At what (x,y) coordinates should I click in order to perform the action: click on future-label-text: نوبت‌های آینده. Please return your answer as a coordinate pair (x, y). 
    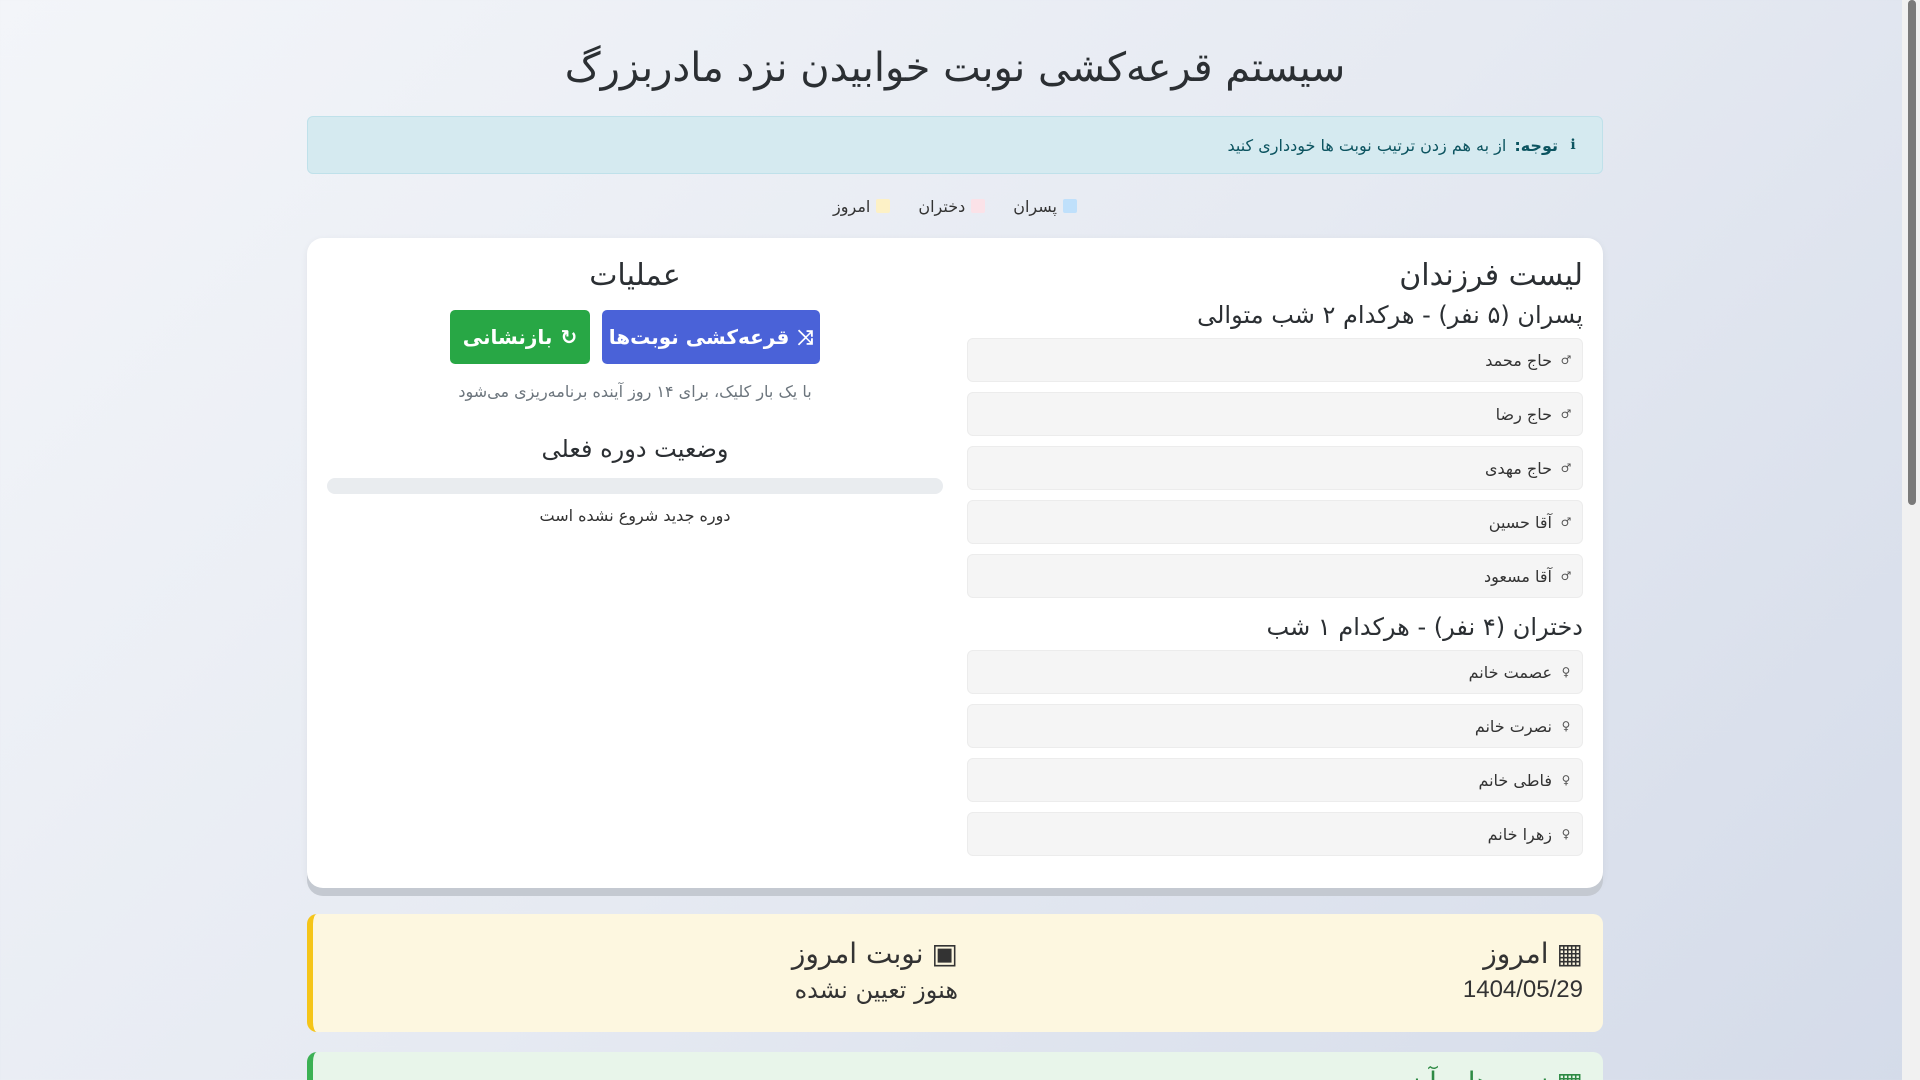
    Looking at the image, I should click on (1465, 1073).